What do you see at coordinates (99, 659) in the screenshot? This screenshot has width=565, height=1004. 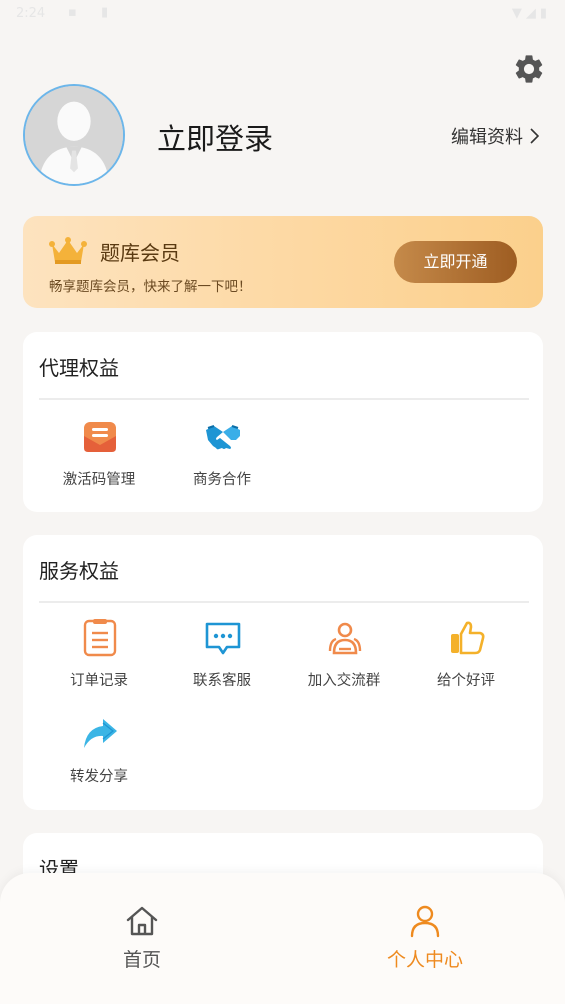 I see `grid-item-order-records: 订单记录` at bounding box center [99, 659].